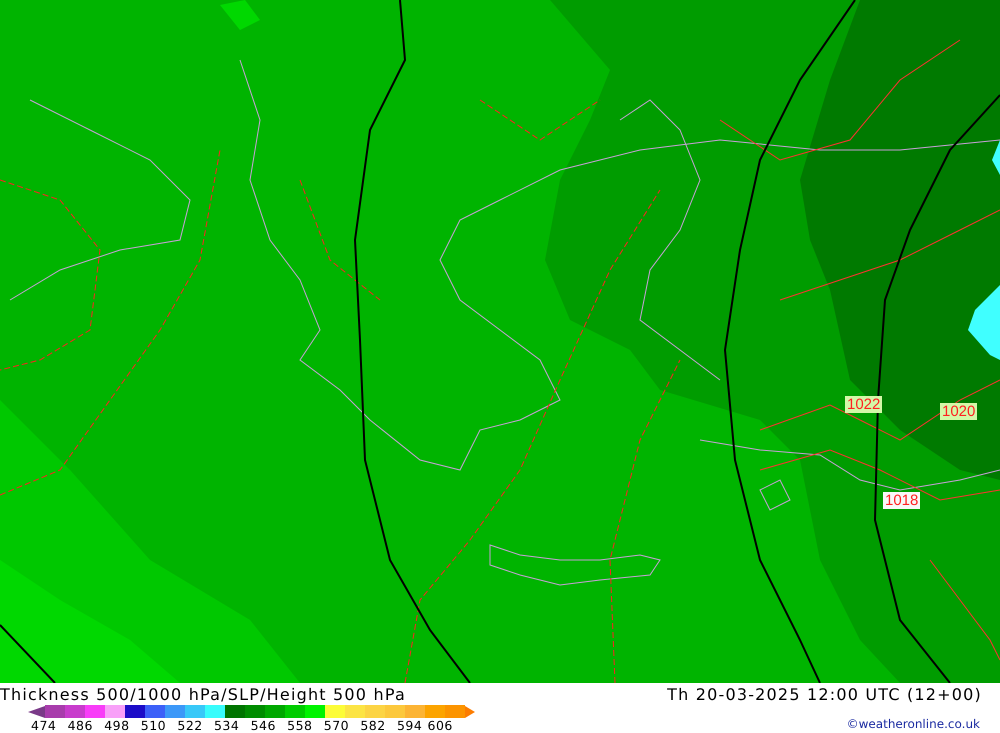 Image resolution: width=1000 pixels, height=733 pixels. What do you see at coordinates (440, 725) in the screenshot?
I see `legend-label: 606` at bounding box center [440, 725].